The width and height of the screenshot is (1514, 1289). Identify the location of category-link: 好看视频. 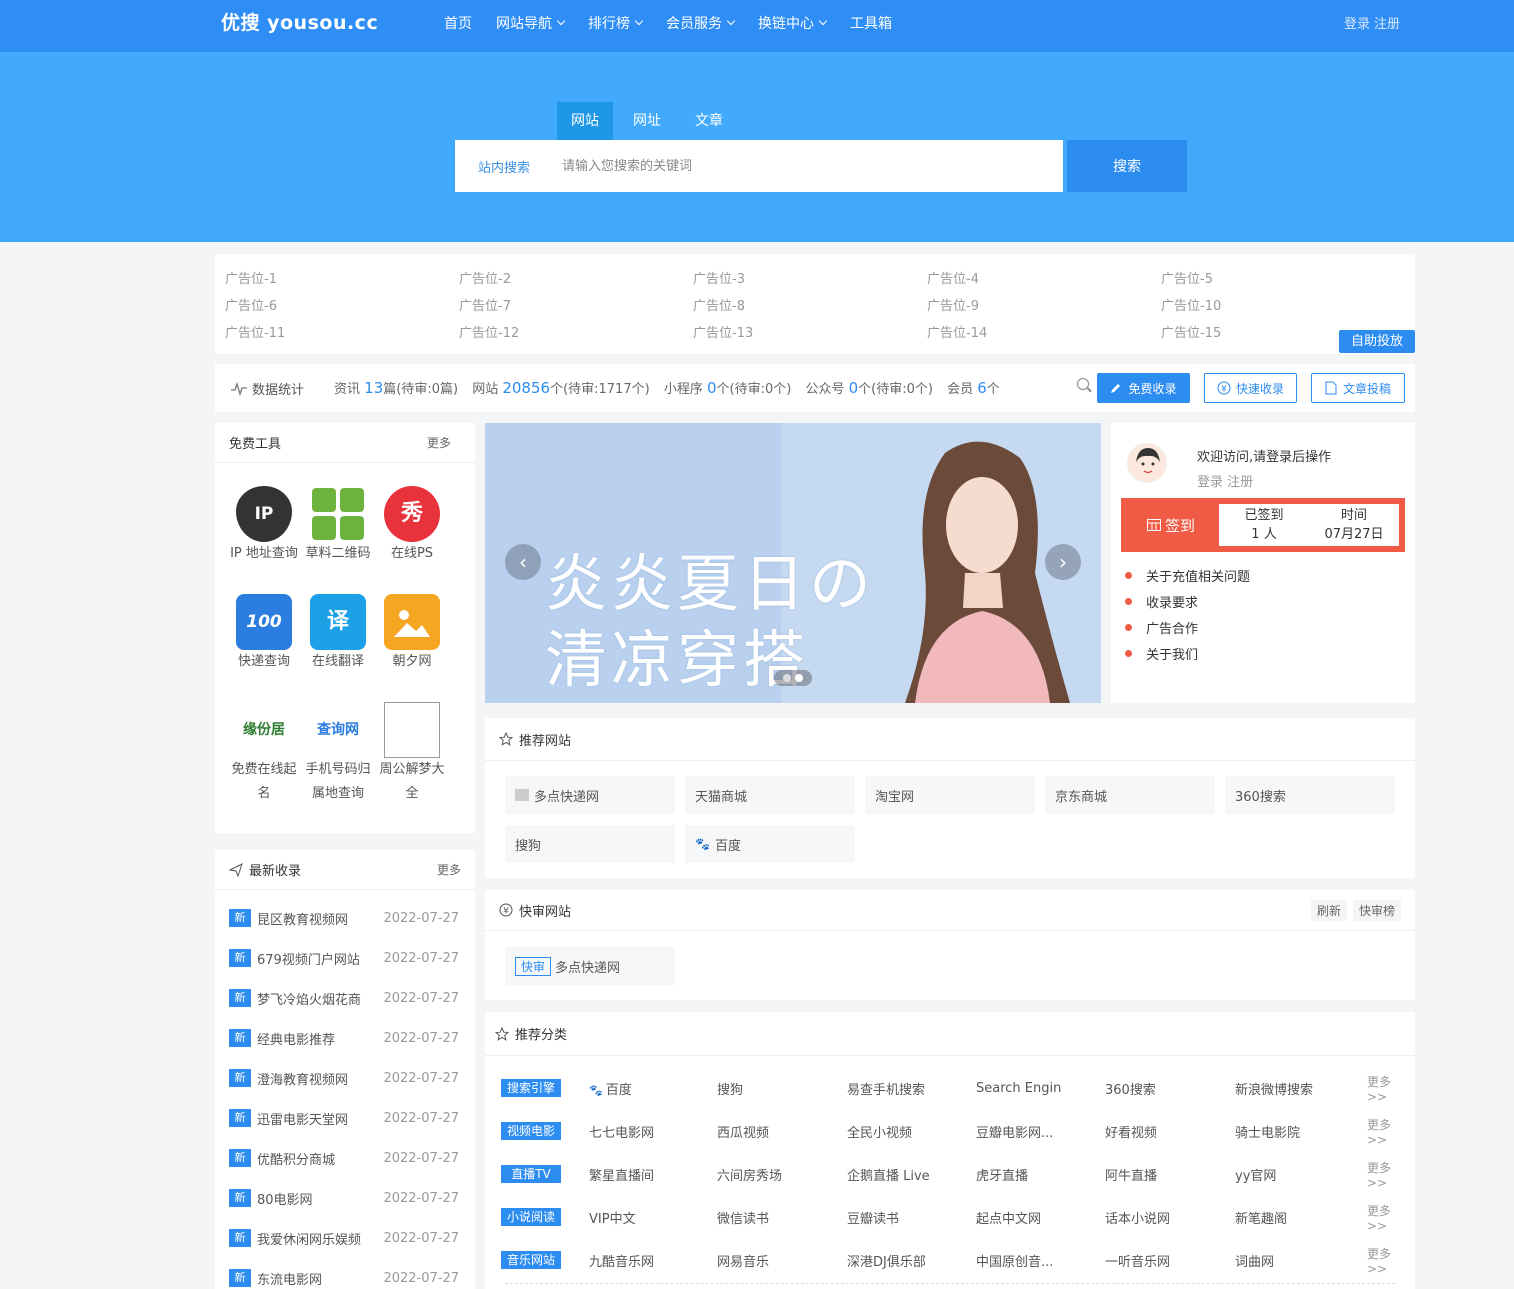
(1164, 1131).